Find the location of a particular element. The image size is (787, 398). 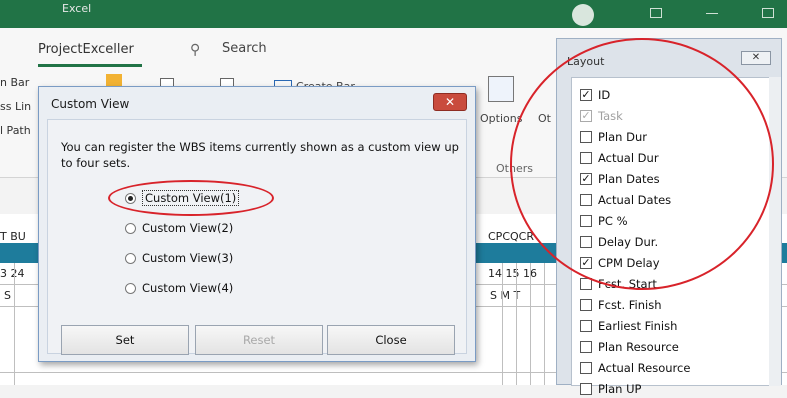

radio-label: Custom View(2) is located at coordinates (188, 228).